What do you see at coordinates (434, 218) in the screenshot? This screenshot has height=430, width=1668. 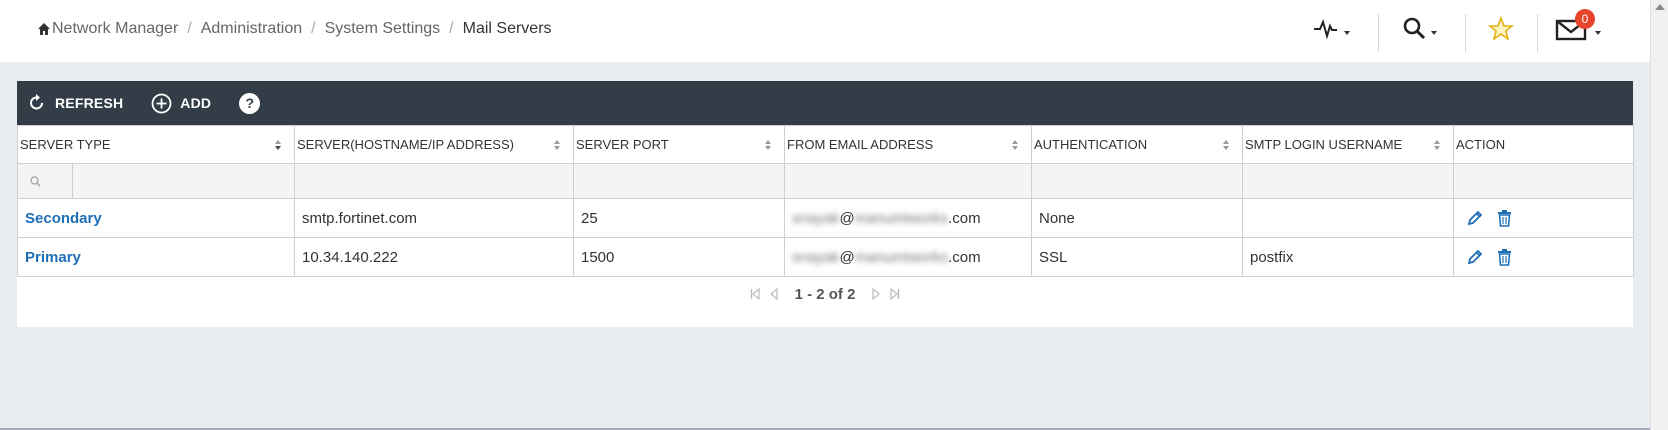 I see `server-cell: smtp.fortinet.com` at bounding box center [434, 218].